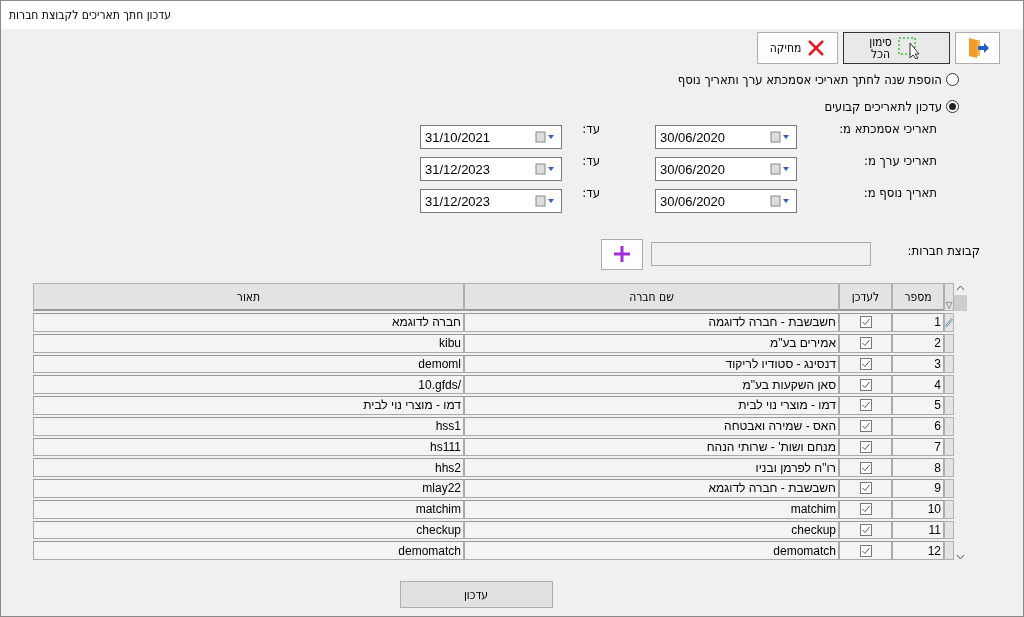 Image resolution: width=1024 pixels, height=617 pixels. What do you see at coordinates (918, 384) in the screenshot?
I see `table-cell: 4` at bounding box center [918, 384].